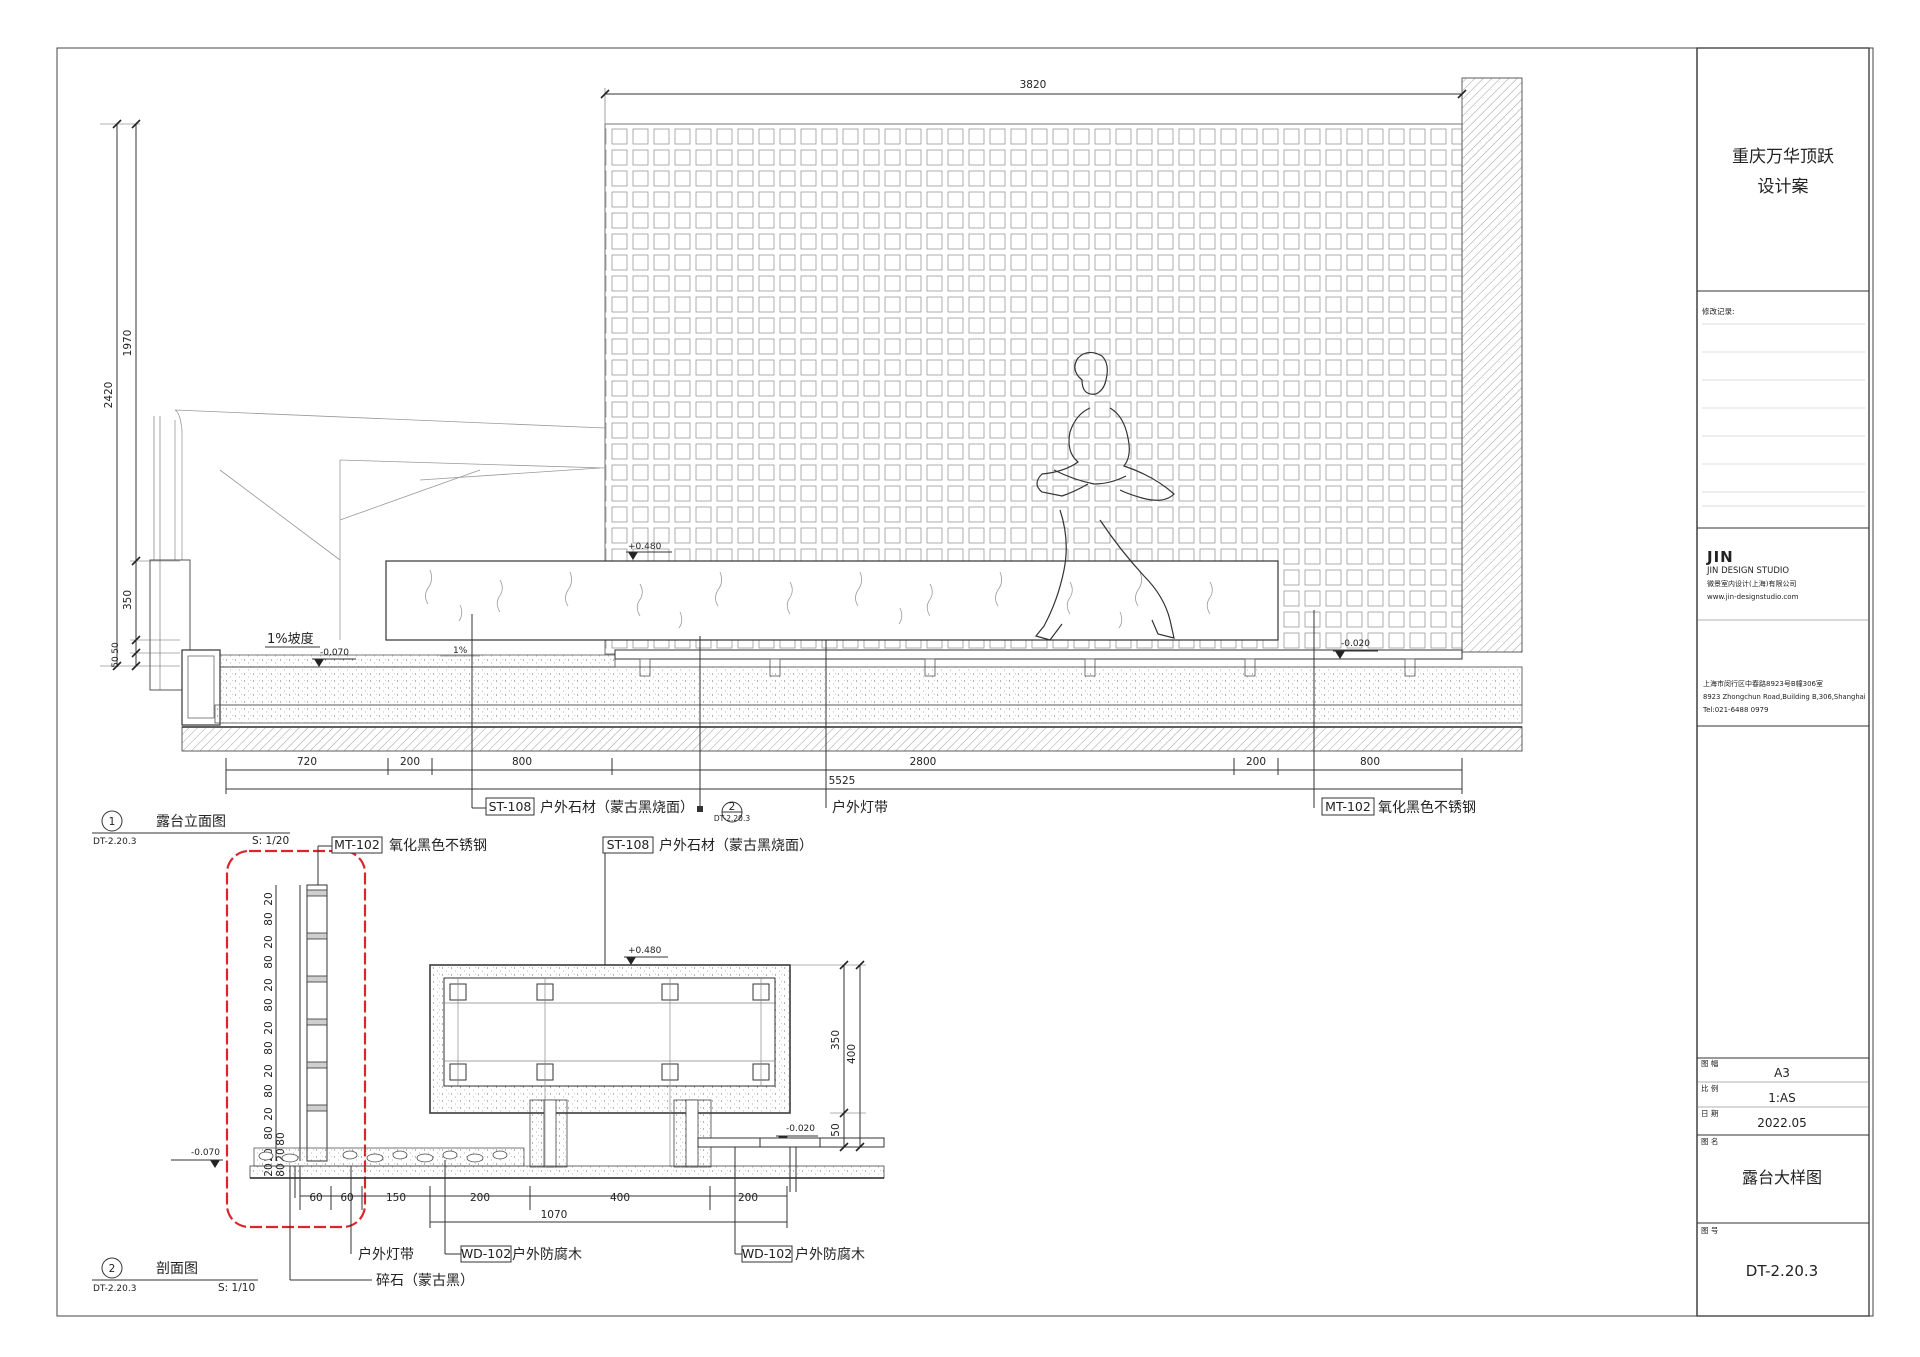 This screenshot has height=1357, width=1920. I want to click on dim-v-50b: 50, so click(116, 662).